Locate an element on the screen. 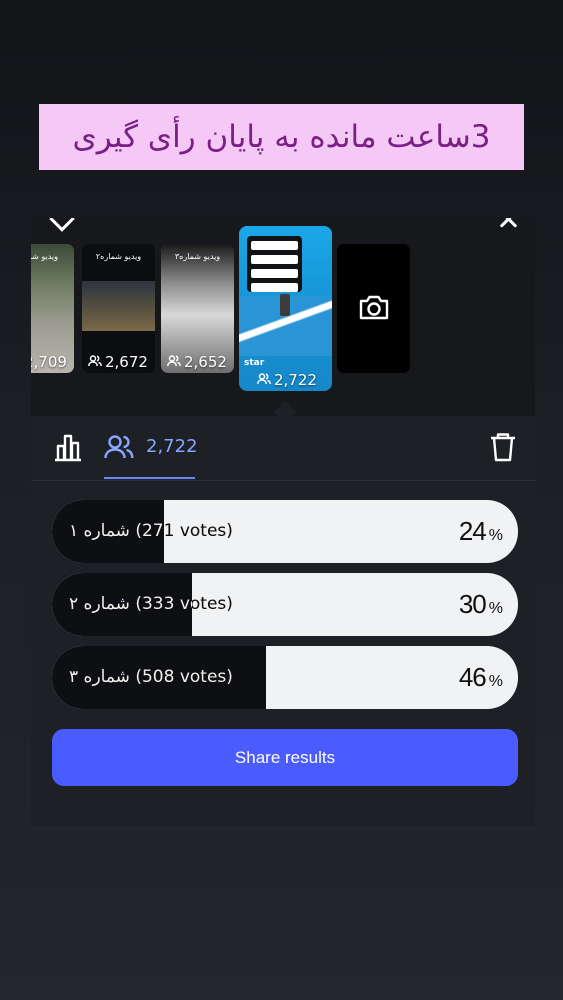  thumbnail-view-count: 2,672 is located at coordinates (118, 362).